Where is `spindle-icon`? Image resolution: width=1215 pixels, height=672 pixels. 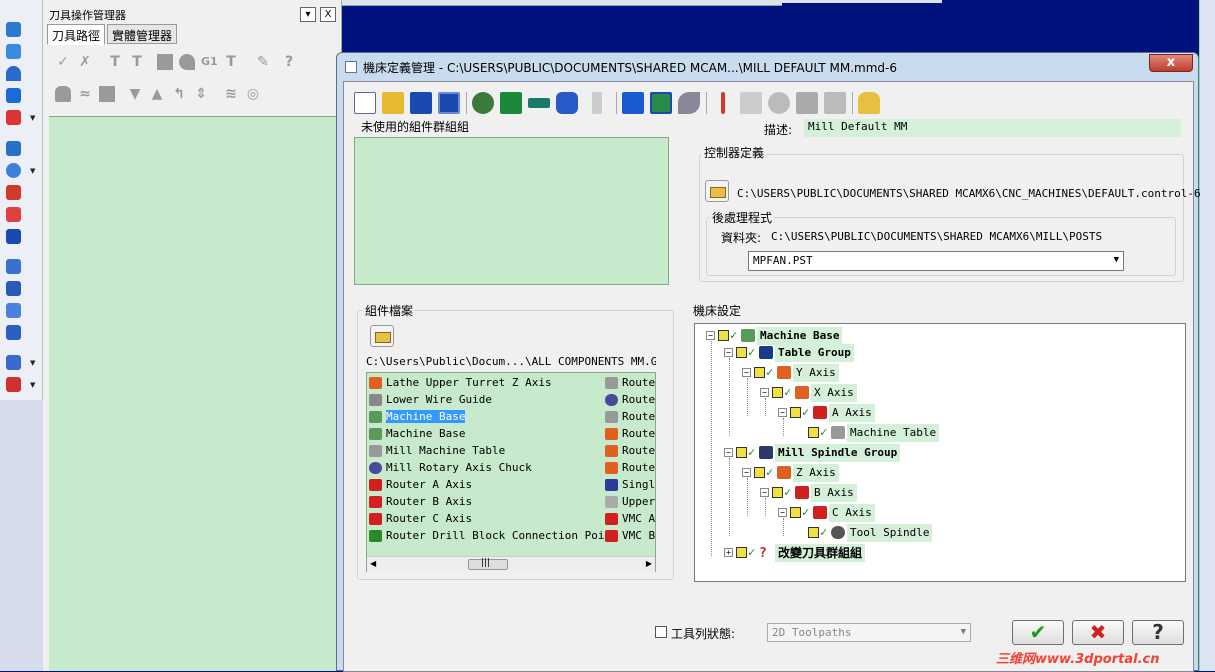
spindle-icon is located at coordinates (567, 103).